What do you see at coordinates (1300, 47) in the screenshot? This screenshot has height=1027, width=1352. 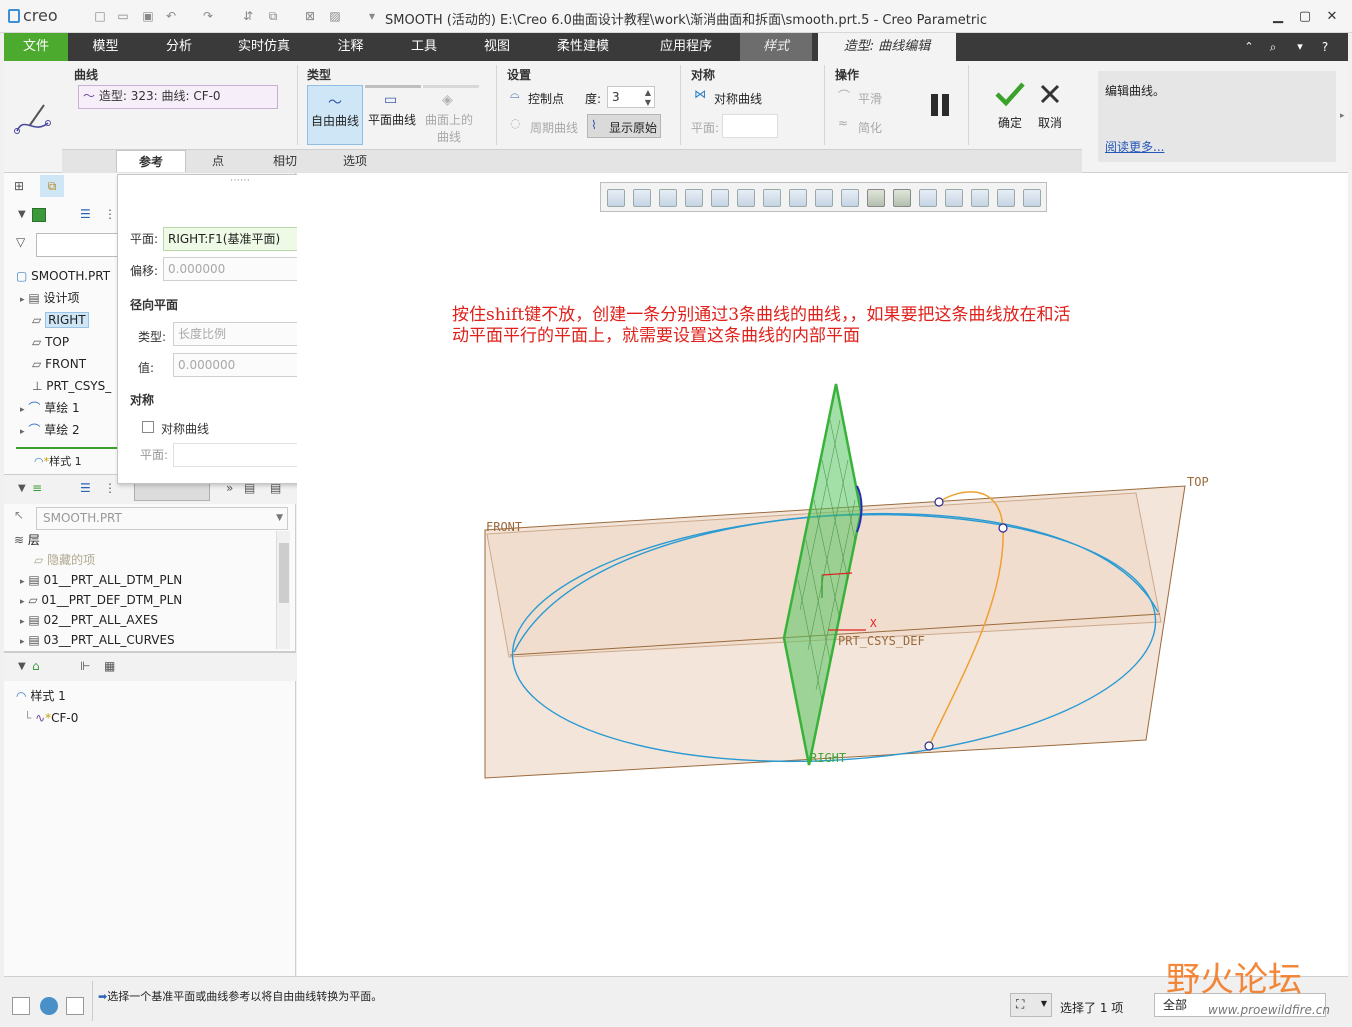 I see `community-icon: ▾` at bounding box center [1300, 47].